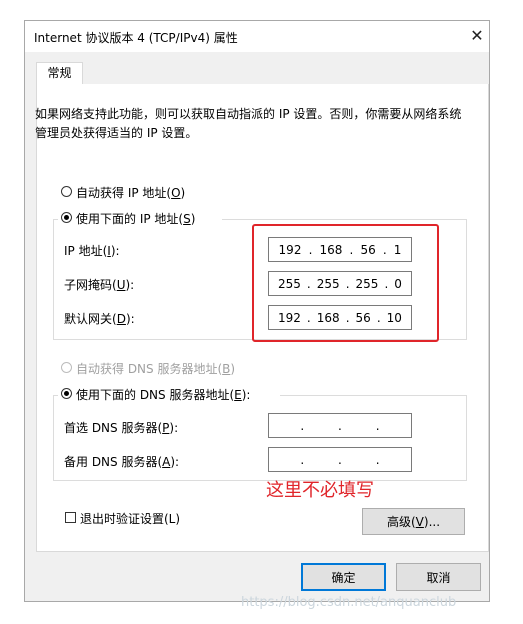 Image resolution: width=523 pixels, height=624 pixels. I want to click on alternate-dns-field: . . ., so click(340, 459).